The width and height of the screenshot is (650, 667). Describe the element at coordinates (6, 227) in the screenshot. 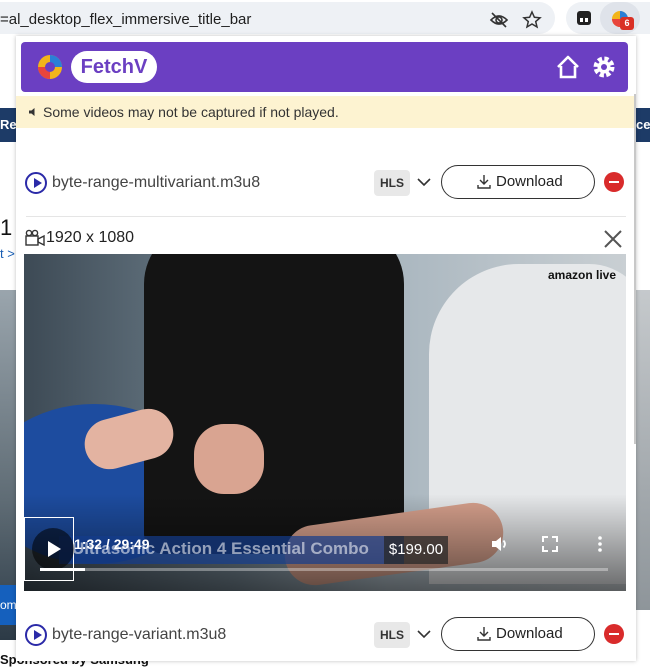

I see `background-number: 1` at that location.